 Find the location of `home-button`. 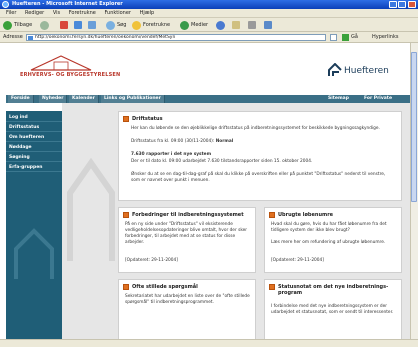

home-button is located at coordinates (92, 25).